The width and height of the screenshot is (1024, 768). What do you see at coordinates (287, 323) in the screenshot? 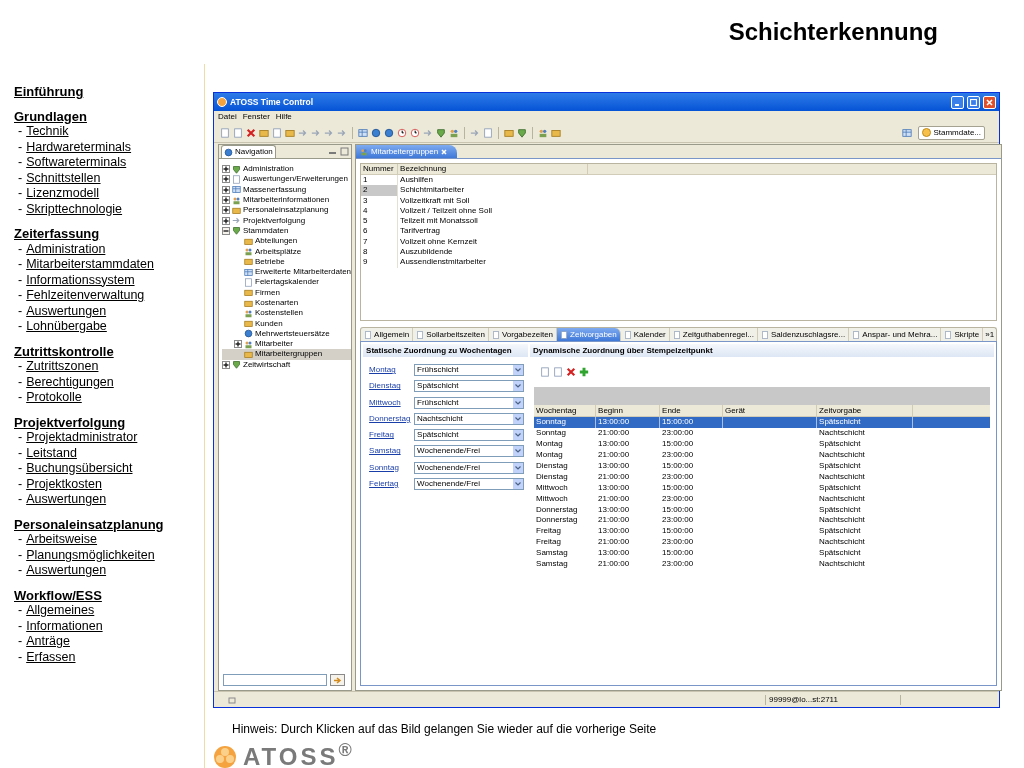
I see `tree-item: Kunden` at bounding box center [287, 323].